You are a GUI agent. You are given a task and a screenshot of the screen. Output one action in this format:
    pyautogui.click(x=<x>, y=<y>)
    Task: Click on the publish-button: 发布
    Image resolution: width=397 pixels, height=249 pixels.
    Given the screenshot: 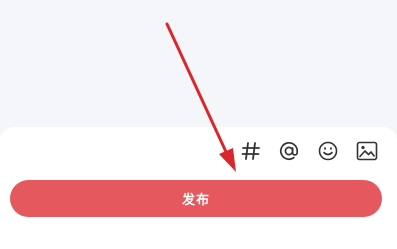 What is the action you would take?
    pyautogui.click(x=196, y=198)
    